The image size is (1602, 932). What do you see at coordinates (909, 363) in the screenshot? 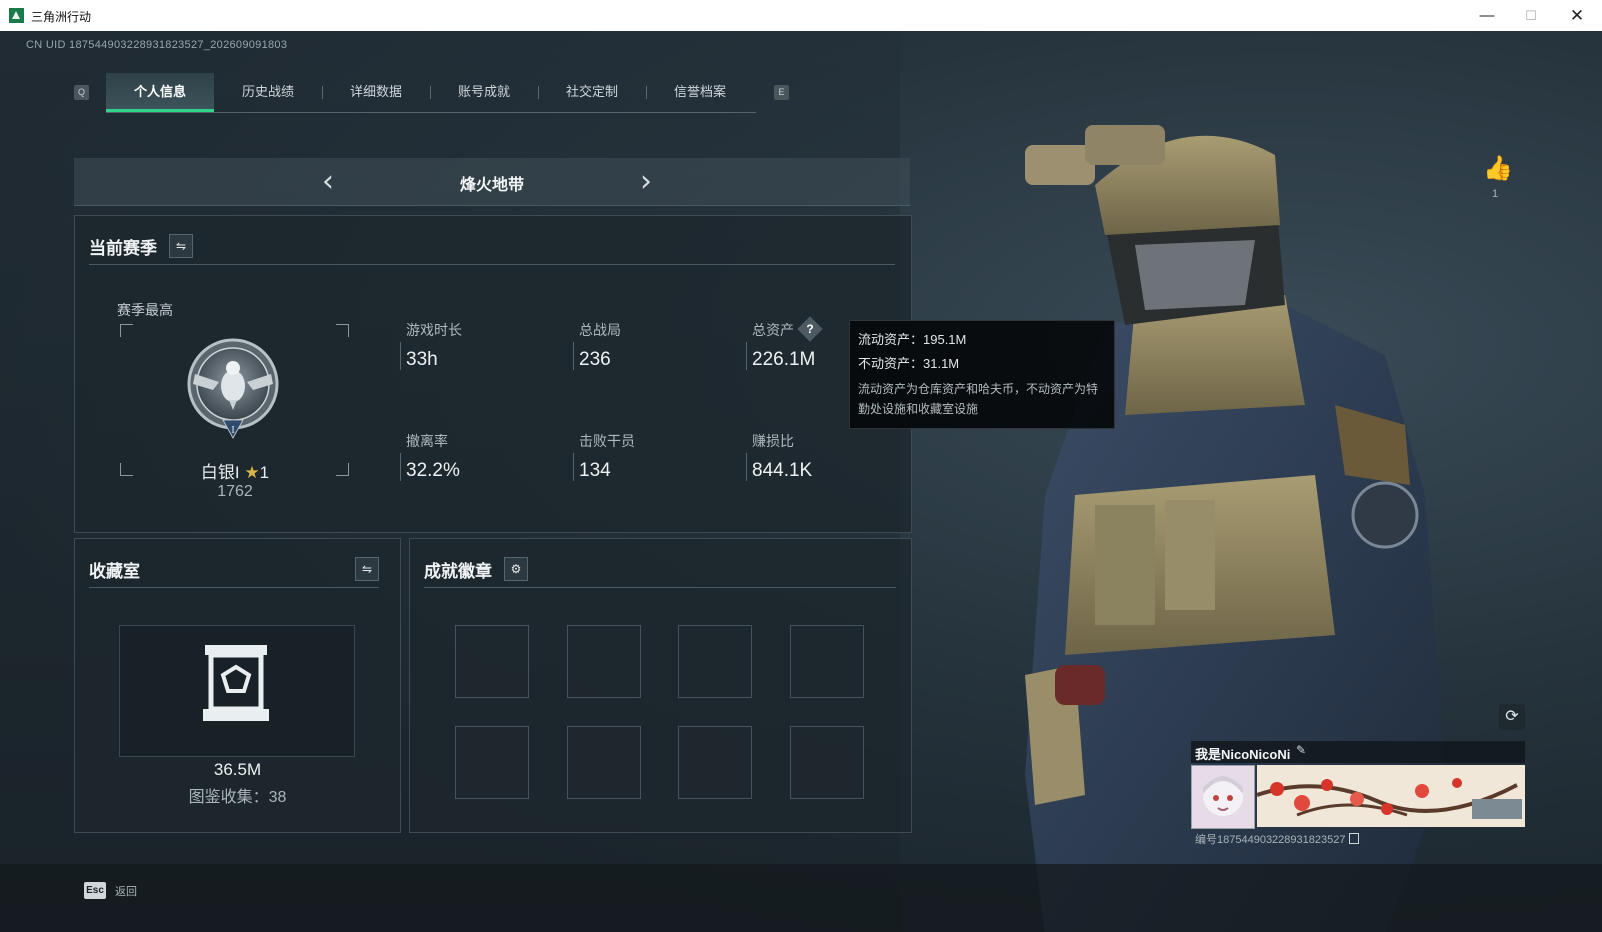
I see `tooltip-fixed: 不动资产：31.1M` at bounding box center [909, 363].